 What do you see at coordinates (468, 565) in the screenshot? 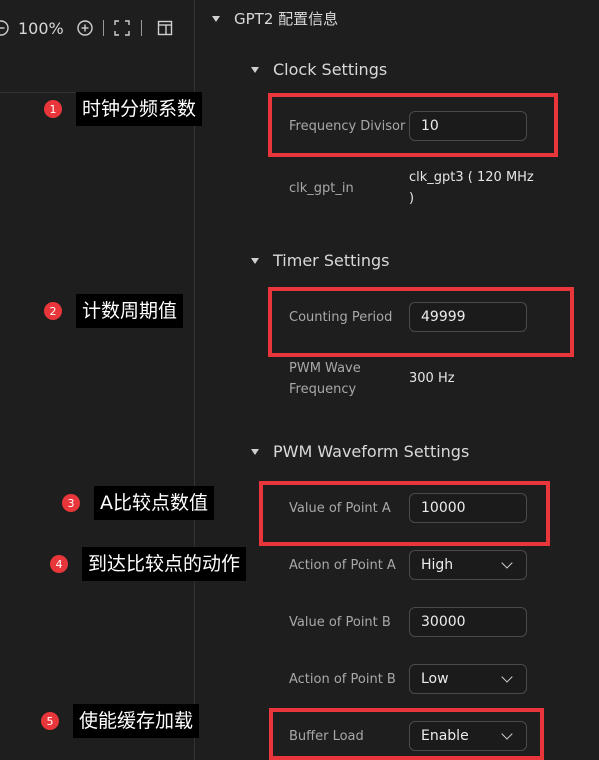
I see `point-a-action-select: High` at bounding box center [468, 565].